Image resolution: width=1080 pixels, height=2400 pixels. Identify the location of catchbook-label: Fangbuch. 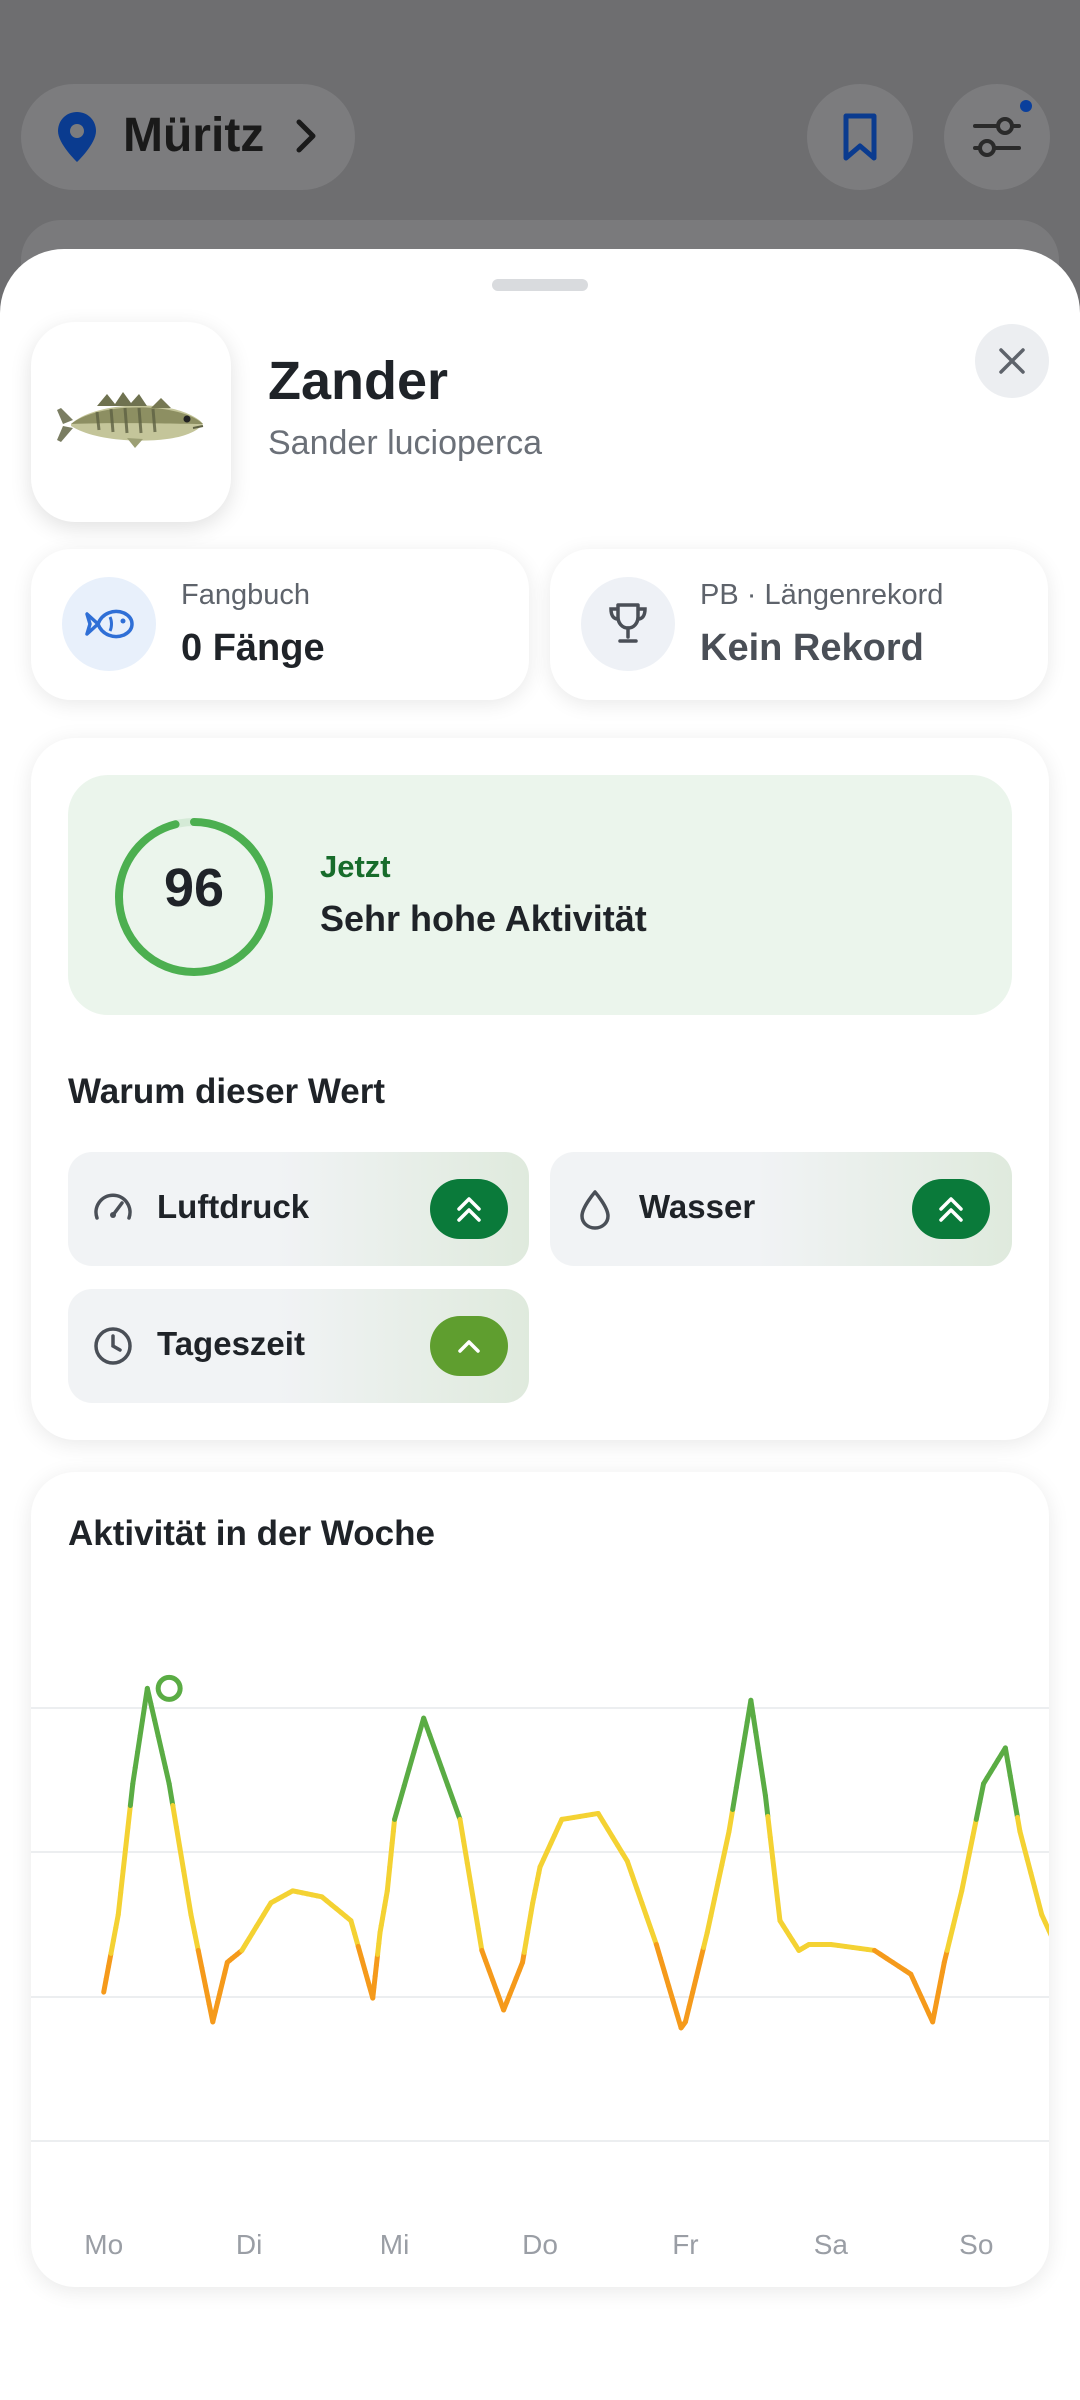
(245, 595).